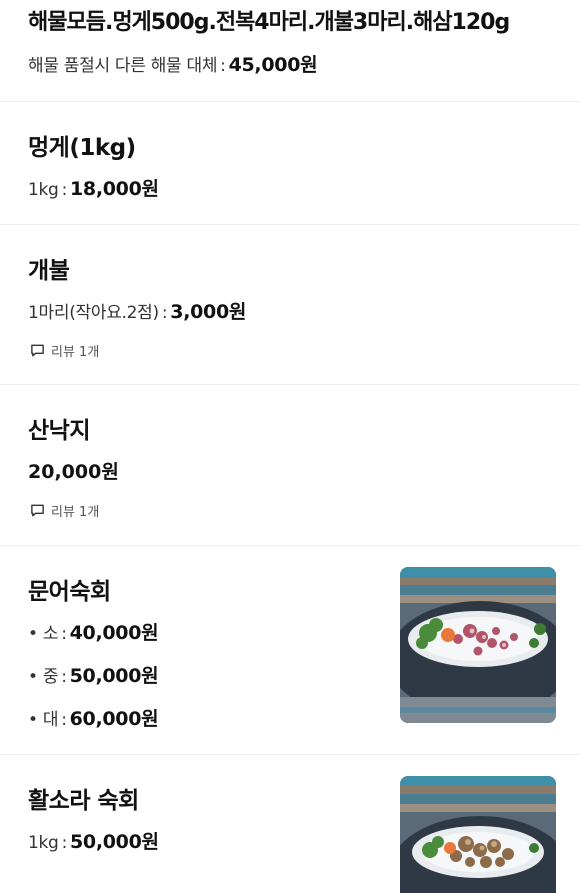 The width and height of the screenshot is (580, 893). I want to click on item-price-line: 1마리(작아요.2점):3,000원, so click(137, 312).